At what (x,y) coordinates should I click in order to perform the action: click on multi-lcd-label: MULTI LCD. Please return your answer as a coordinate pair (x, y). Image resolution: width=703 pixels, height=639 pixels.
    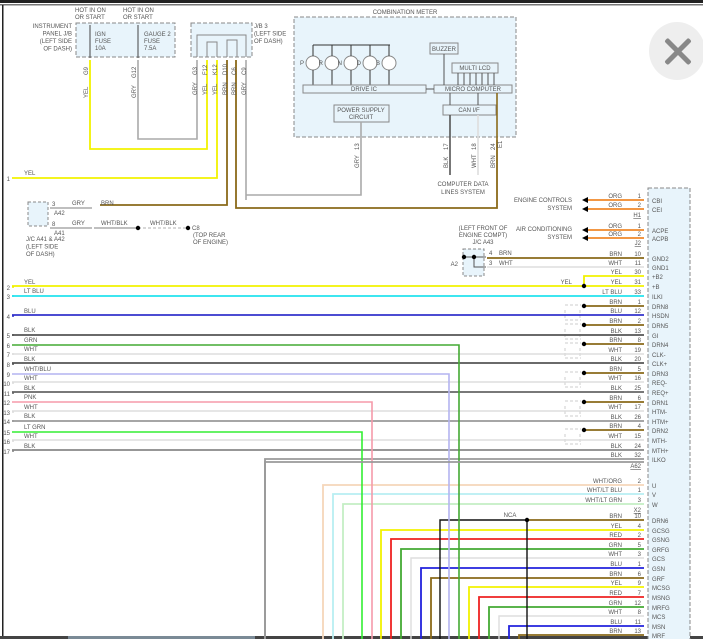
    Looking at the image, I should click on (475, 69).